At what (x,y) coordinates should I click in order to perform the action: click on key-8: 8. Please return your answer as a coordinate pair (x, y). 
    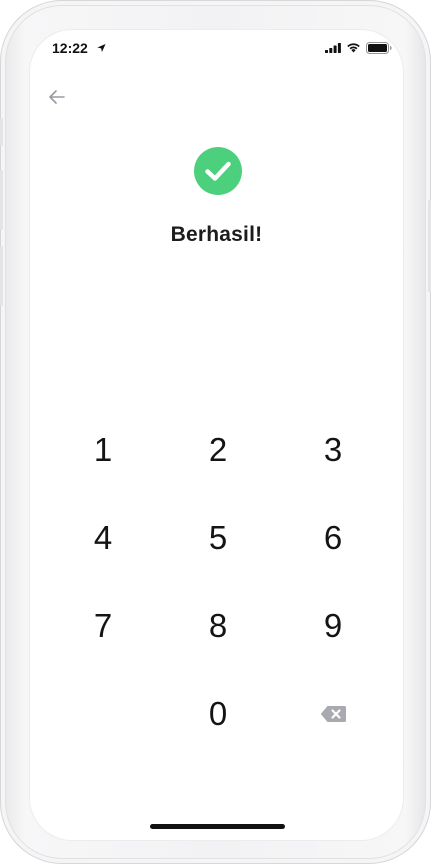
    Looking at the image, I should click on (218, 626).